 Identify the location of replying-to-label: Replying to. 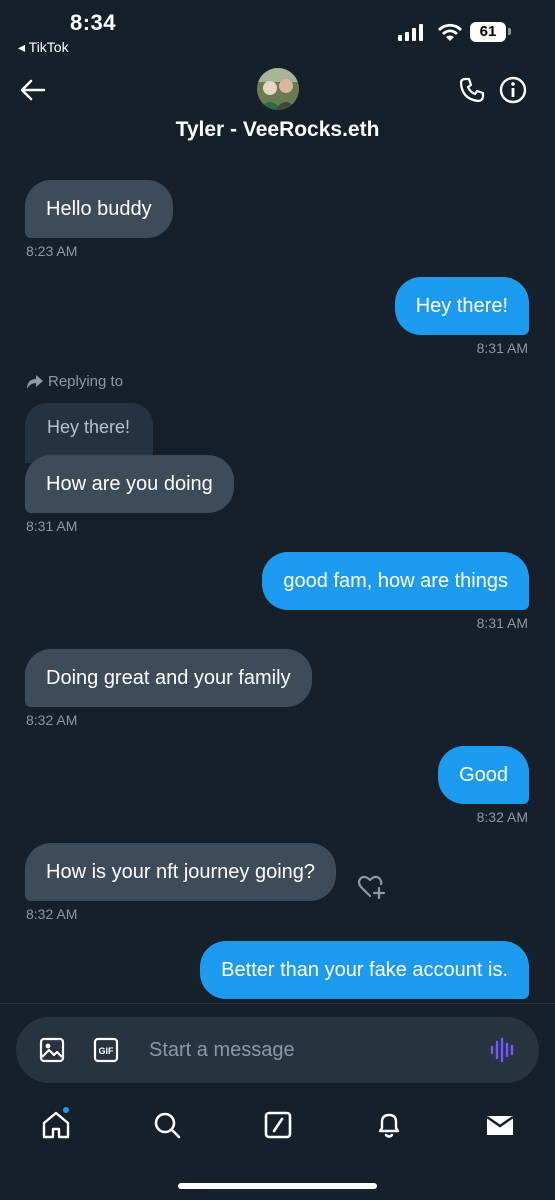
(74, 381).